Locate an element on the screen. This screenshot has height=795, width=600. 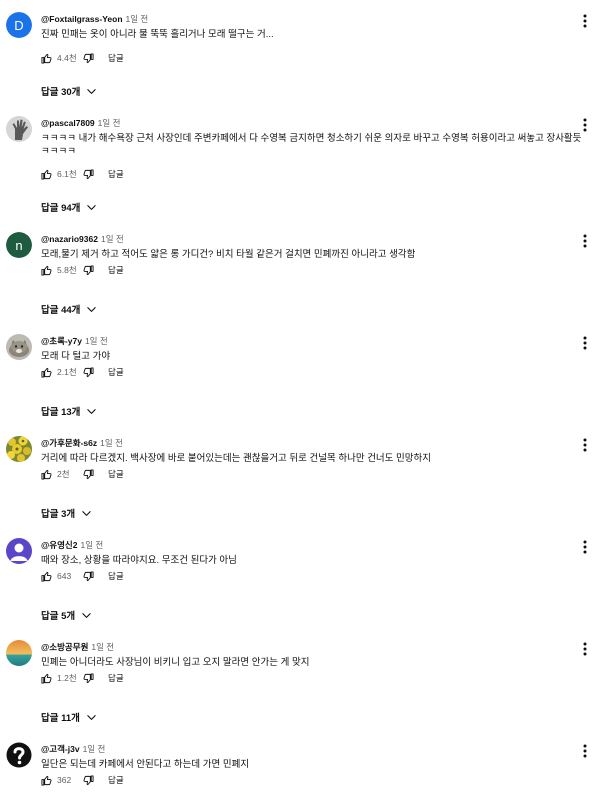
replies-count: 답글 44개 is located at coordinates (61, 310).